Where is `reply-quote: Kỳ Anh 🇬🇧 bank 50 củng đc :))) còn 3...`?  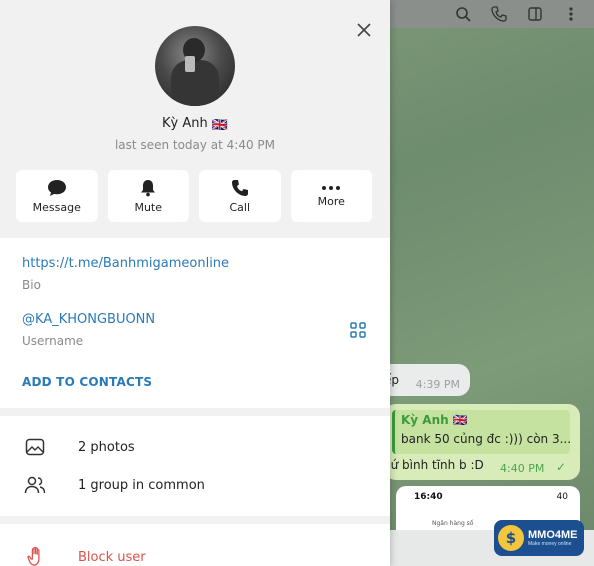
reply-quote: Kỳ Anh 🇬🇧 bank 50 củng đc :))) còn 3... is located at coordinates (482, 432).